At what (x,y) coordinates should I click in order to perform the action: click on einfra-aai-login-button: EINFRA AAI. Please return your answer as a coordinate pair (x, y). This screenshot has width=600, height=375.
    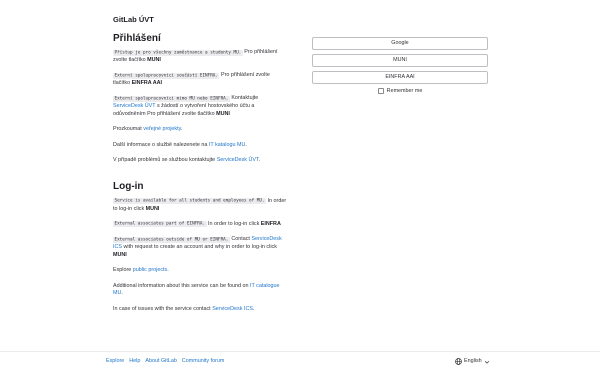
    Looking at the image, I should click on (400, 77).